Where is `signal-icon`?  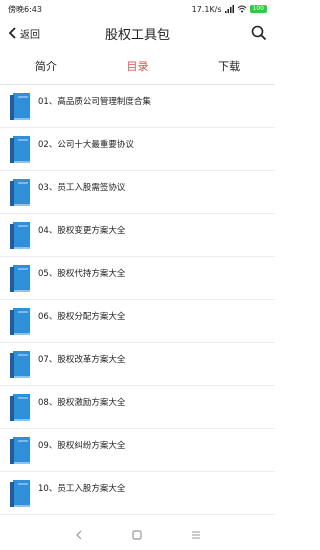
signal-icon is located at coordinates (229, 9).